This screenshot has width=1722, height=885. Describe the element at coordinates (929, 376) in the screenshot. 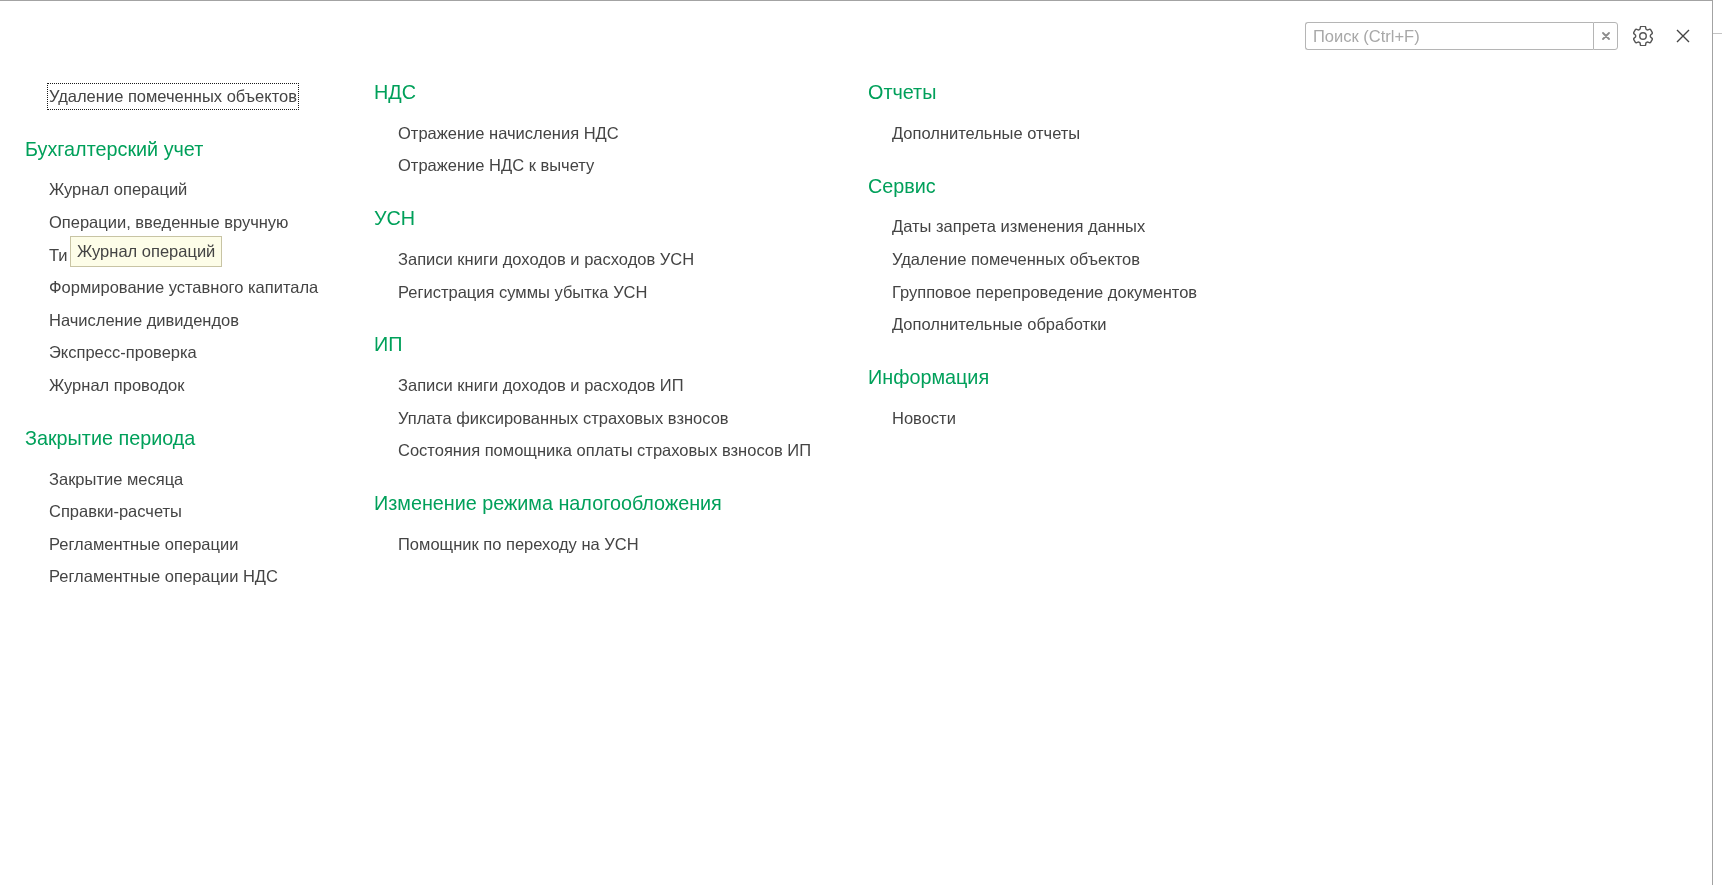

I see `section-heading: Информация` at that location.